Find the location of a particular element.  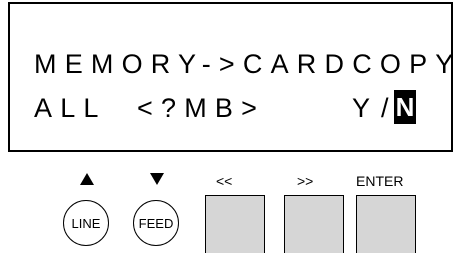

next-key-label: >> is located at coordinates (305, 181).